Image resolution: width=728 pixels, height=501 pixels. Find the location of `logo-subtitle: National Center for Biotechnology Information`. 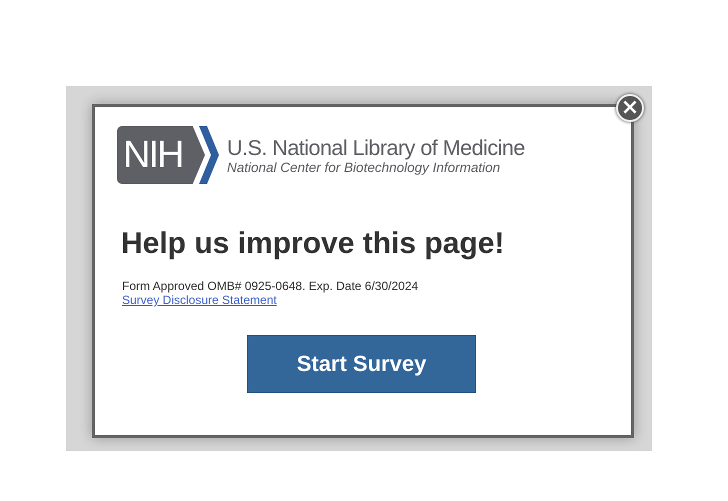

logo-subtitle: National Center for Biotechnology Information is located at coordinates (364, 168).